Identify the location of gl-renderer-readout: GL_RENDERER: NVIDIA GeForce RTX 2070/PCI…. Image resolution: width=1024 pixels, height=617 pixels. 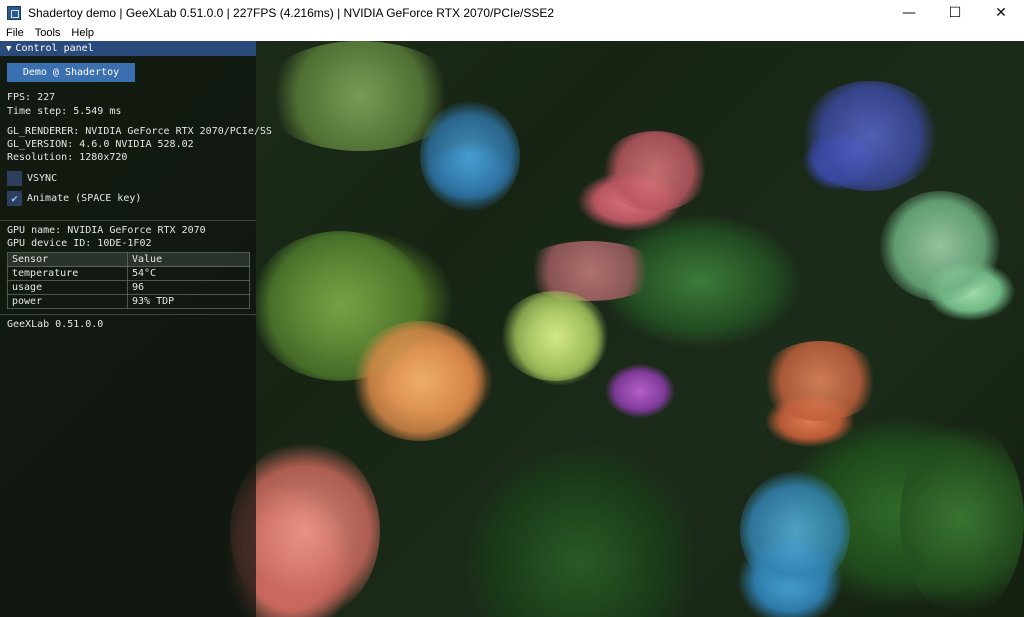
(139, 131).